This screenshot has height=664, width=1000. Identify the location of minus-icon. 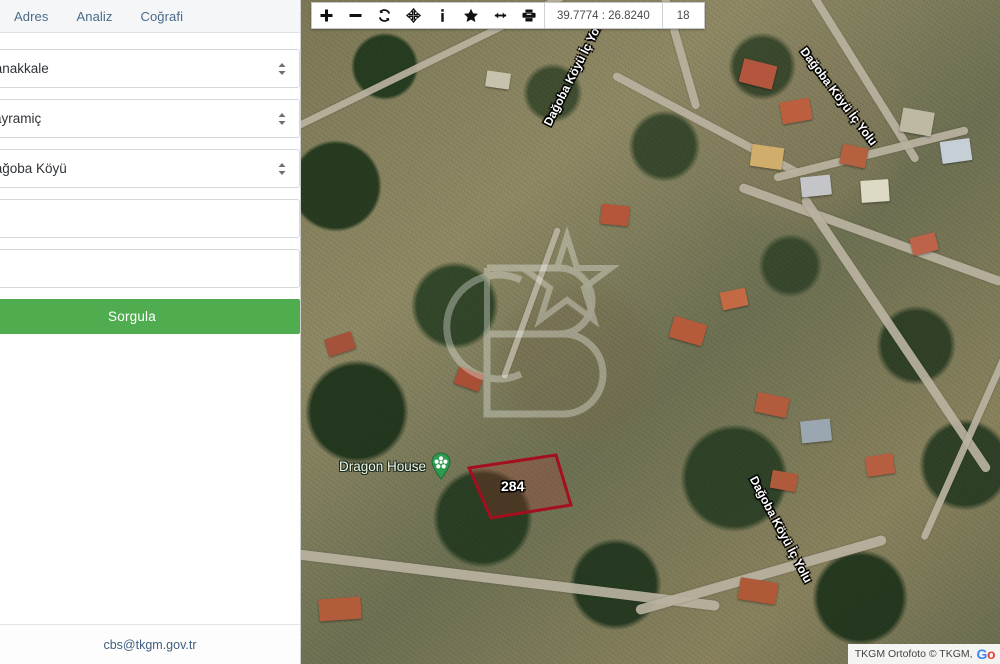
(355, 15).